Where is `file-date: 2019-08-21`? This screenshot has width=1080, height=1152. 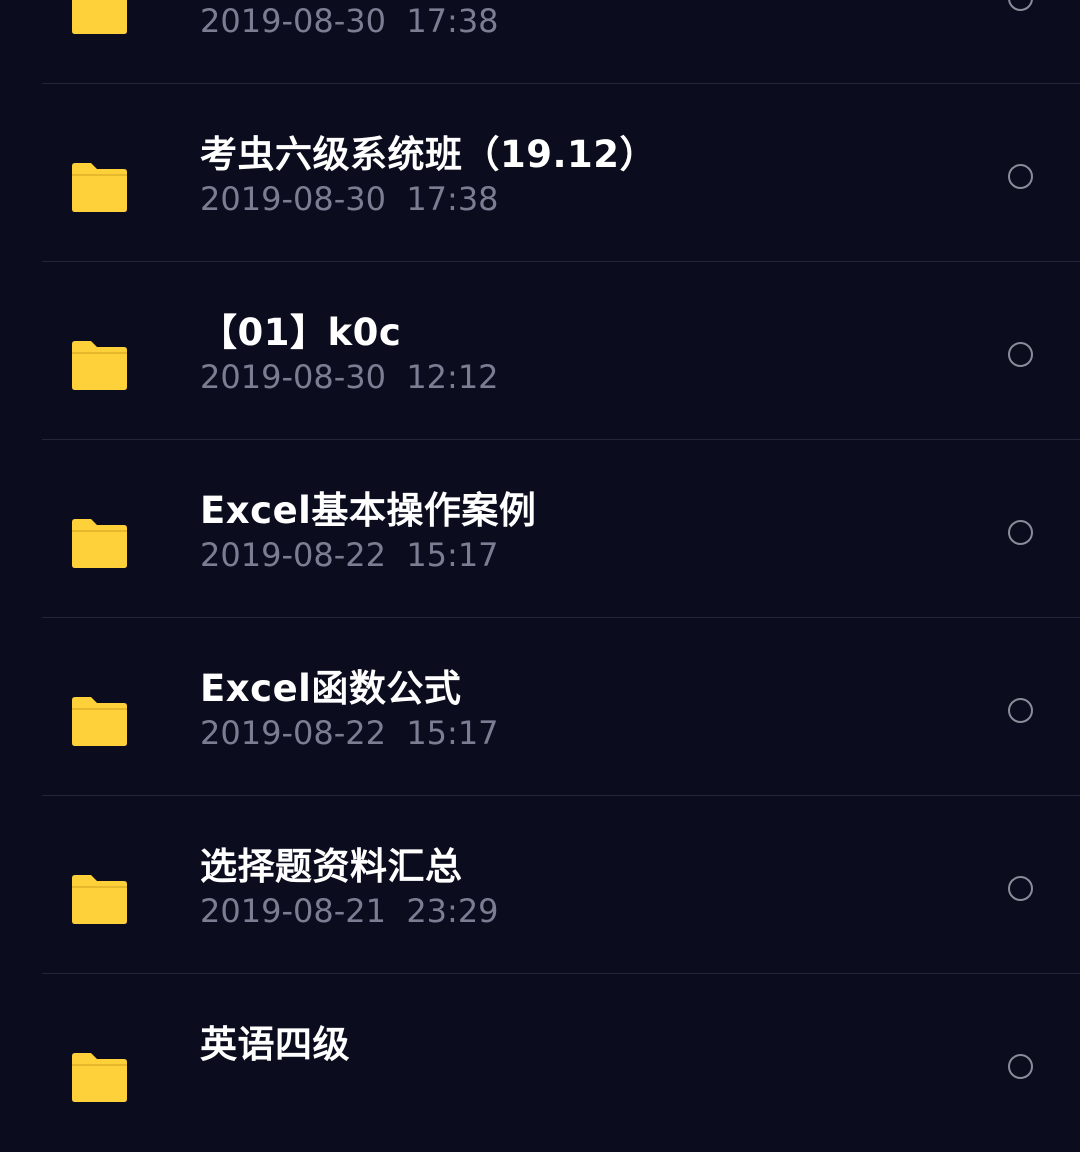 file-date: 2019-08-21 is located at coordinates (293, 911).